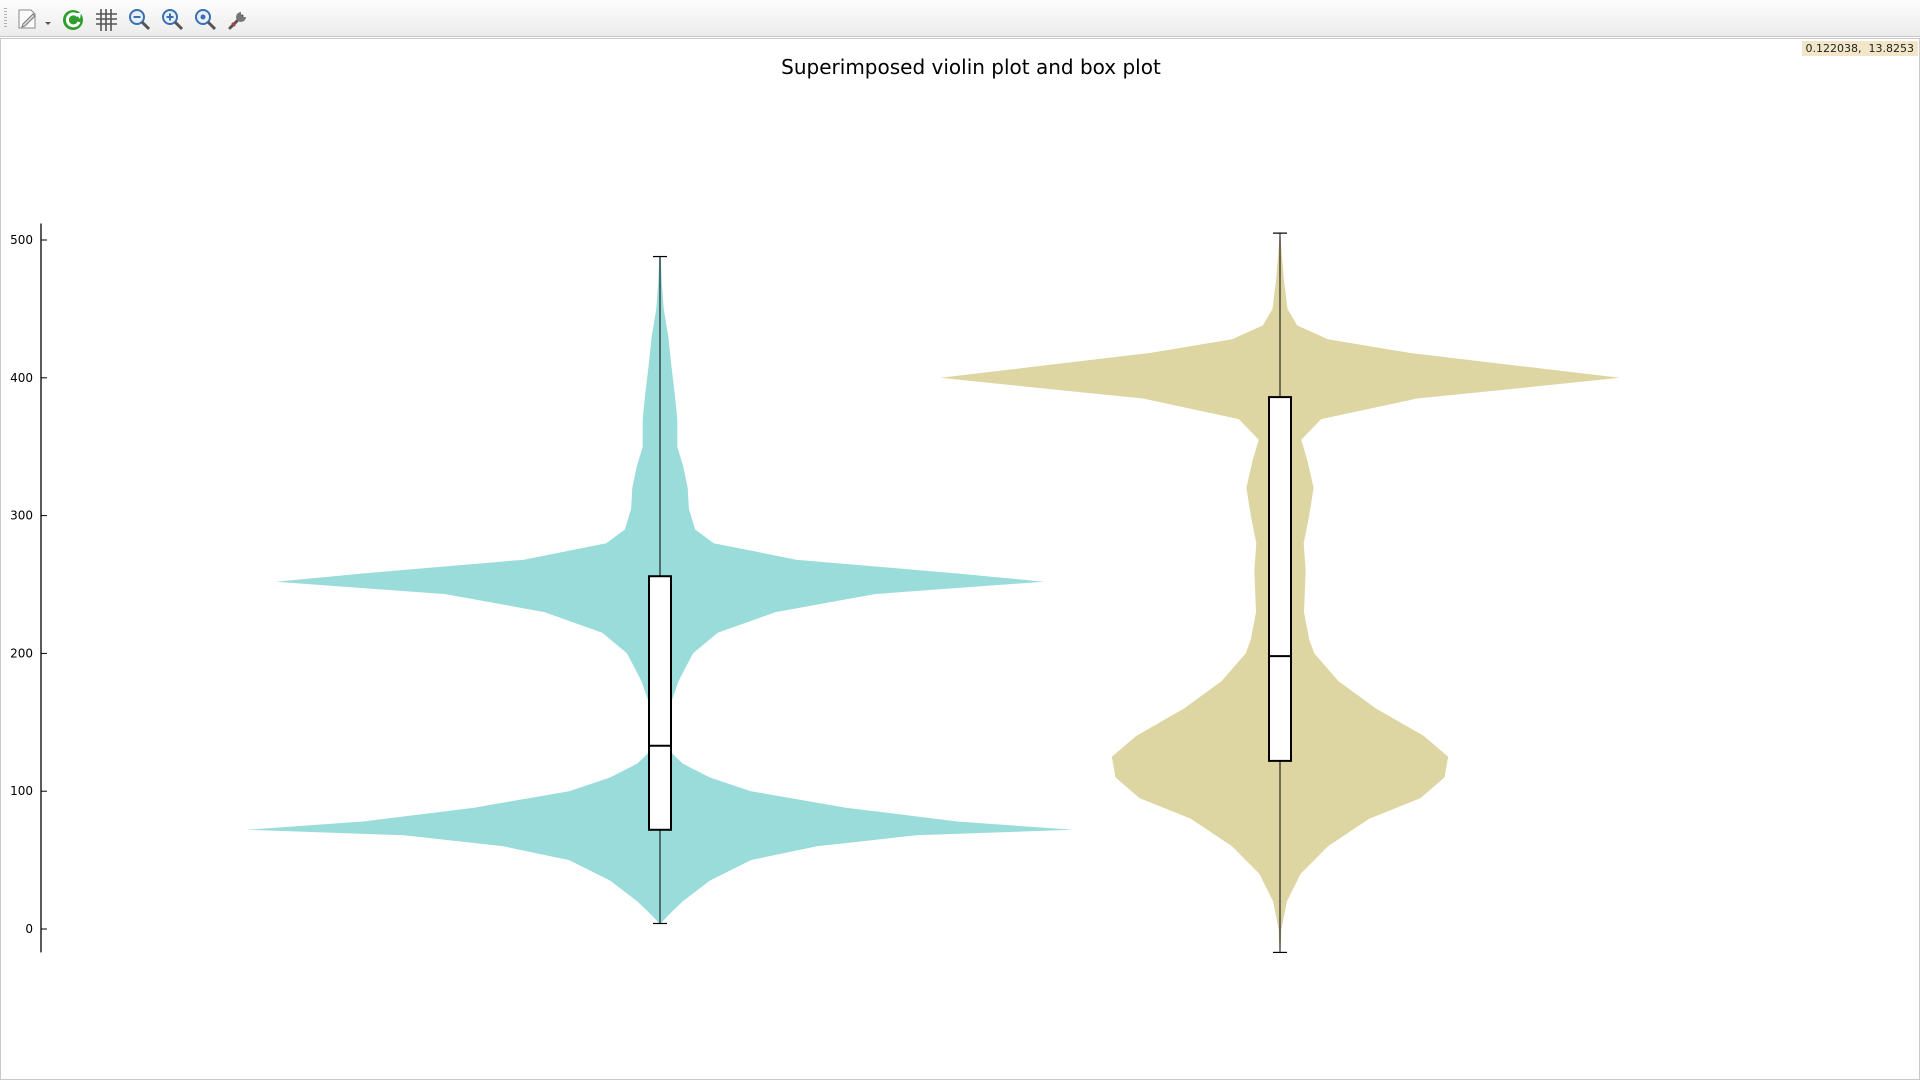 The width and height of the screenshot is (1920, 1080). What do you see at coordinates (21, 516) in the screenshot?
I see `y-tick-label: 300` at bounding box center [21, 516].